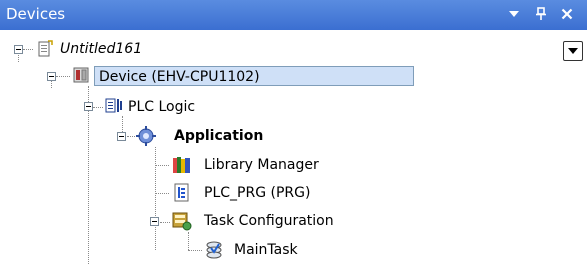 The height and width of the screenshot is (264, 587). I want to click on panel-close-button, so click(567, 14).